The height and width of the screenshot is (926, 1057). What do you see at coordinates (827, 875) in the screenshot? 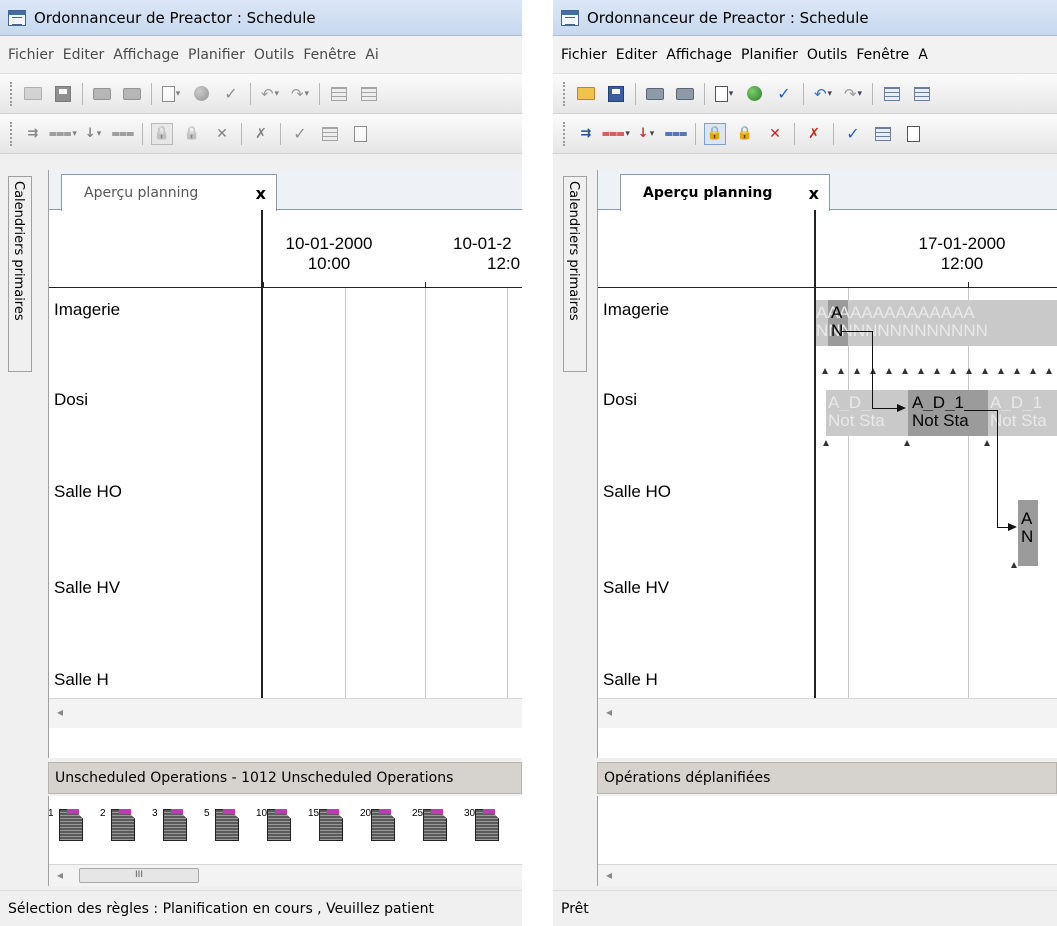
I see `unscheduled-horizontal-scrollbar: ◂` at bounding box center [827, 875].